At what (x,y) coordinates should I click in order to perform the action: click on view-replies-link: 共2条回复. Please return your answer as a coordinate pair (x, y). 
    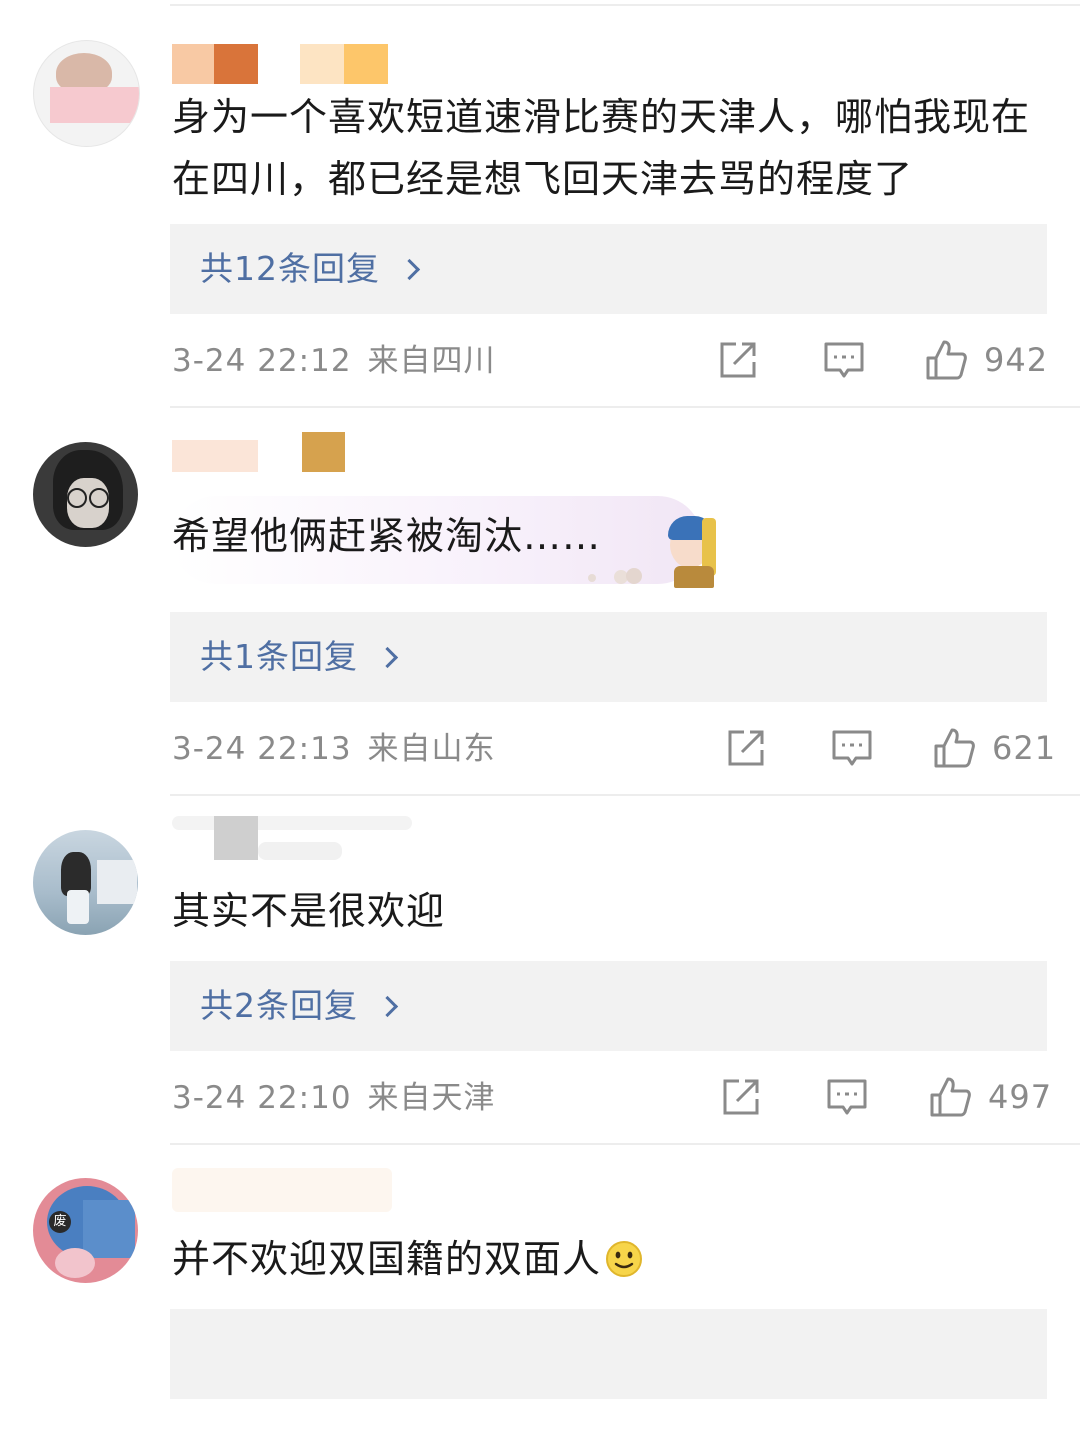
    Looking at the image, I should click on (299, 1006).